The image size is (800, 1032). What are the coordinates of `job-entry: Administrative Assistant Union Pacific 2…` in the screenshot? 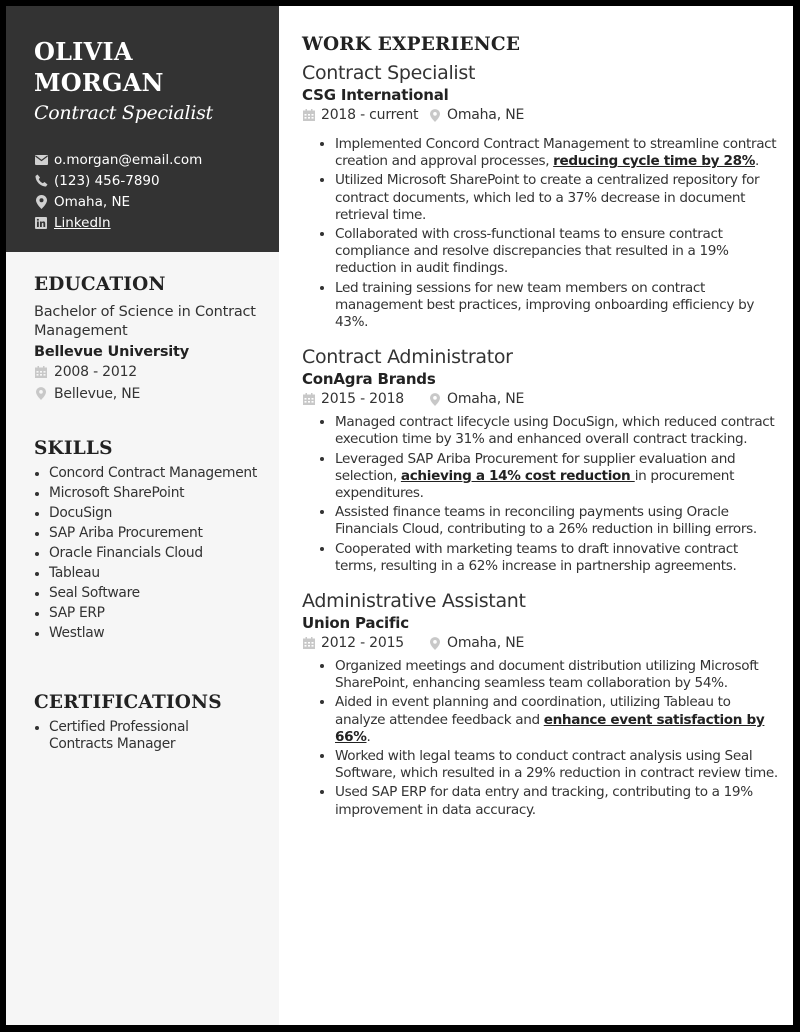 It's located at (542, 704).